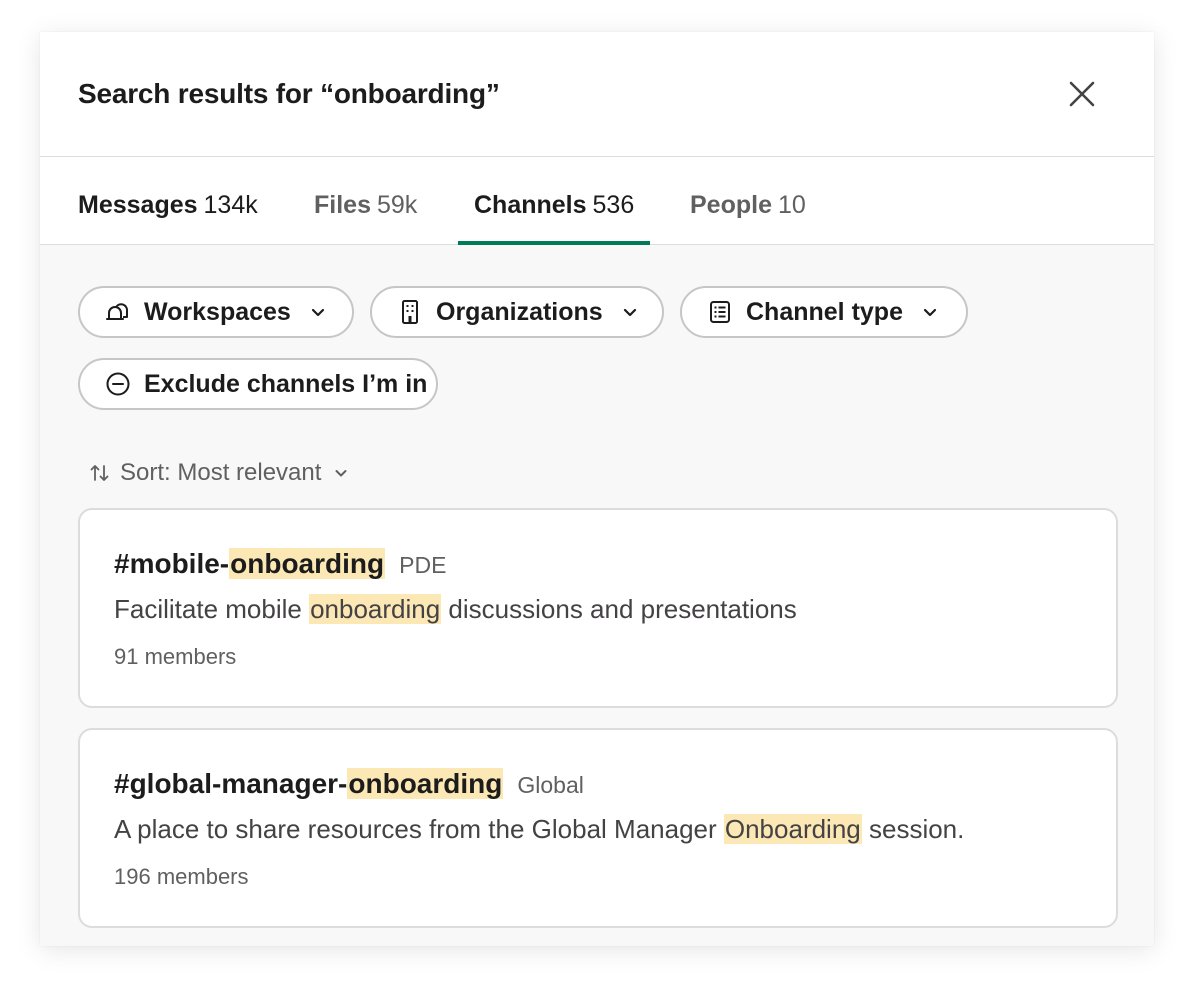 The image size is (1194, 996). I want to click on active-tab-indicator, so click(554, 243).